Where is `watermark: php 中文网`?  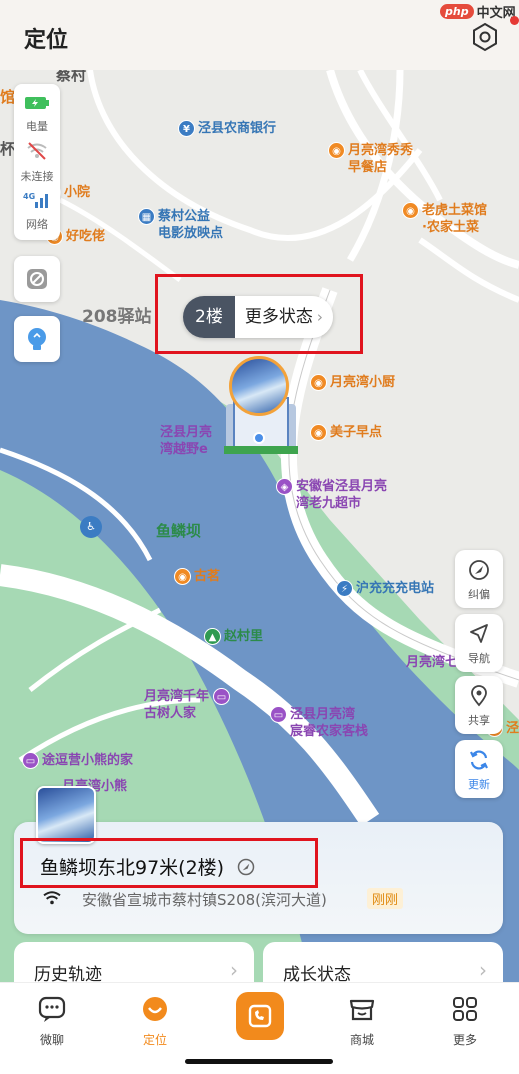
watermark: php 中文网 is located at coordinates (479, 13).